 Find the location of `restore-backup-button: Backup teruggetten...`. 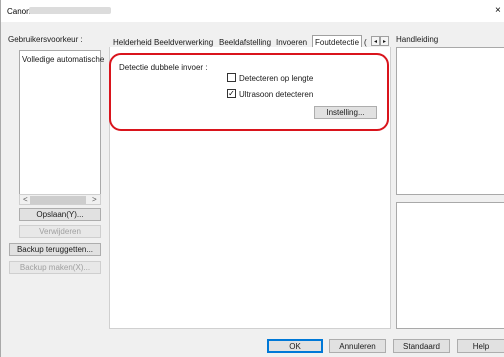

restore-backup-button: Backup teruggetten... is located at coordinates (55, 249).